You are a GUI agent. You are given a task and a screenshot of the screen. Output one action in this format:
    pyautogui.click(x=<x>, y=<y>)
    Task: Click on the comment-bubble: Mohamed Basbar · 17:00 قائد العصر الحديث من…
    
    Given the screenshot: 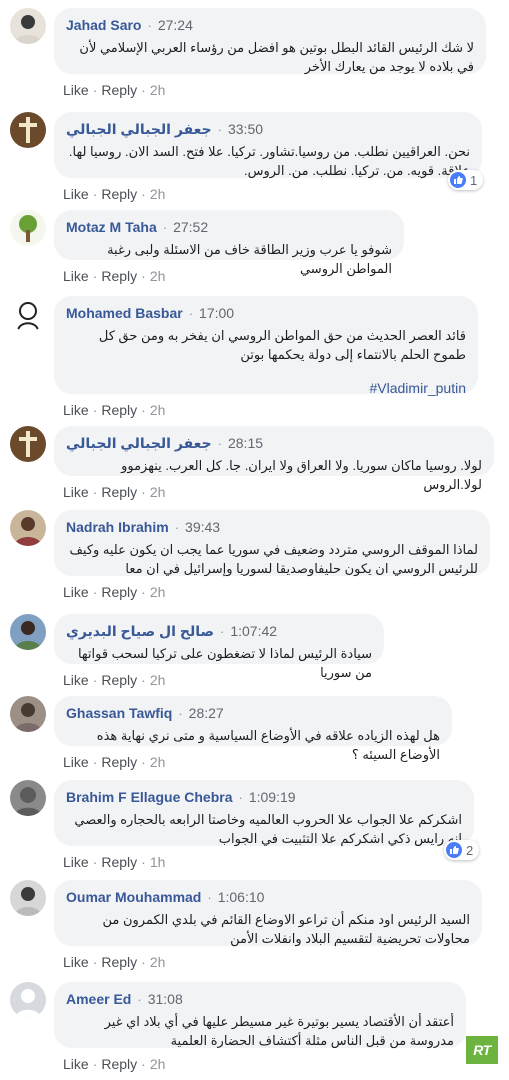 What is the action you would take?
    pyautogui.click(x=266, y=346)
    